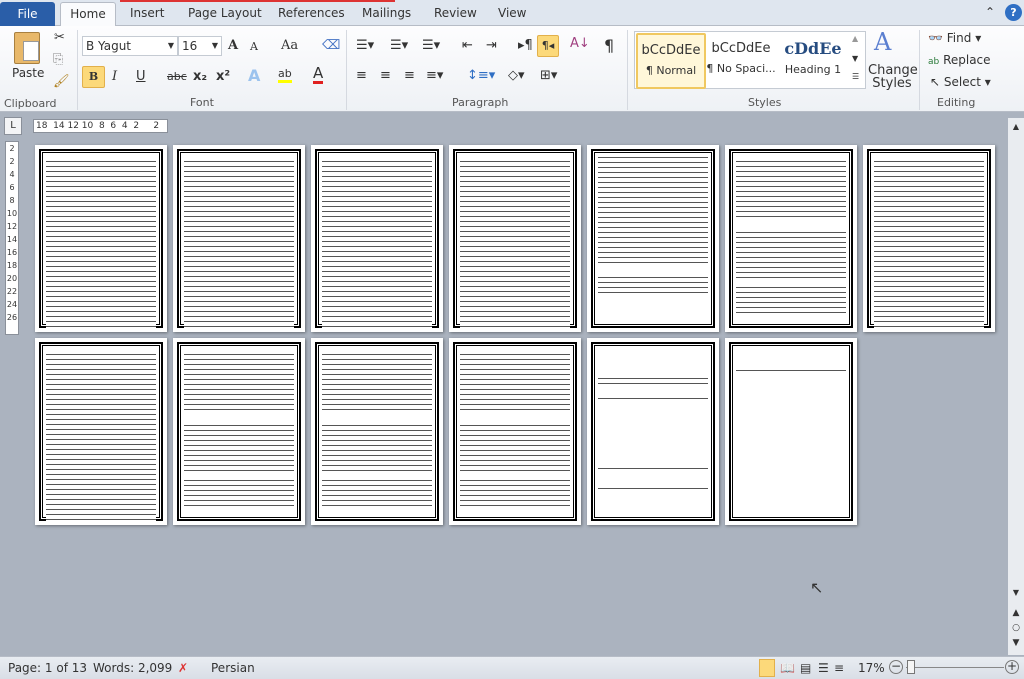 The image size is (1024, 679). I want to click on browse-object-icon: ○, so click(1016, 628).